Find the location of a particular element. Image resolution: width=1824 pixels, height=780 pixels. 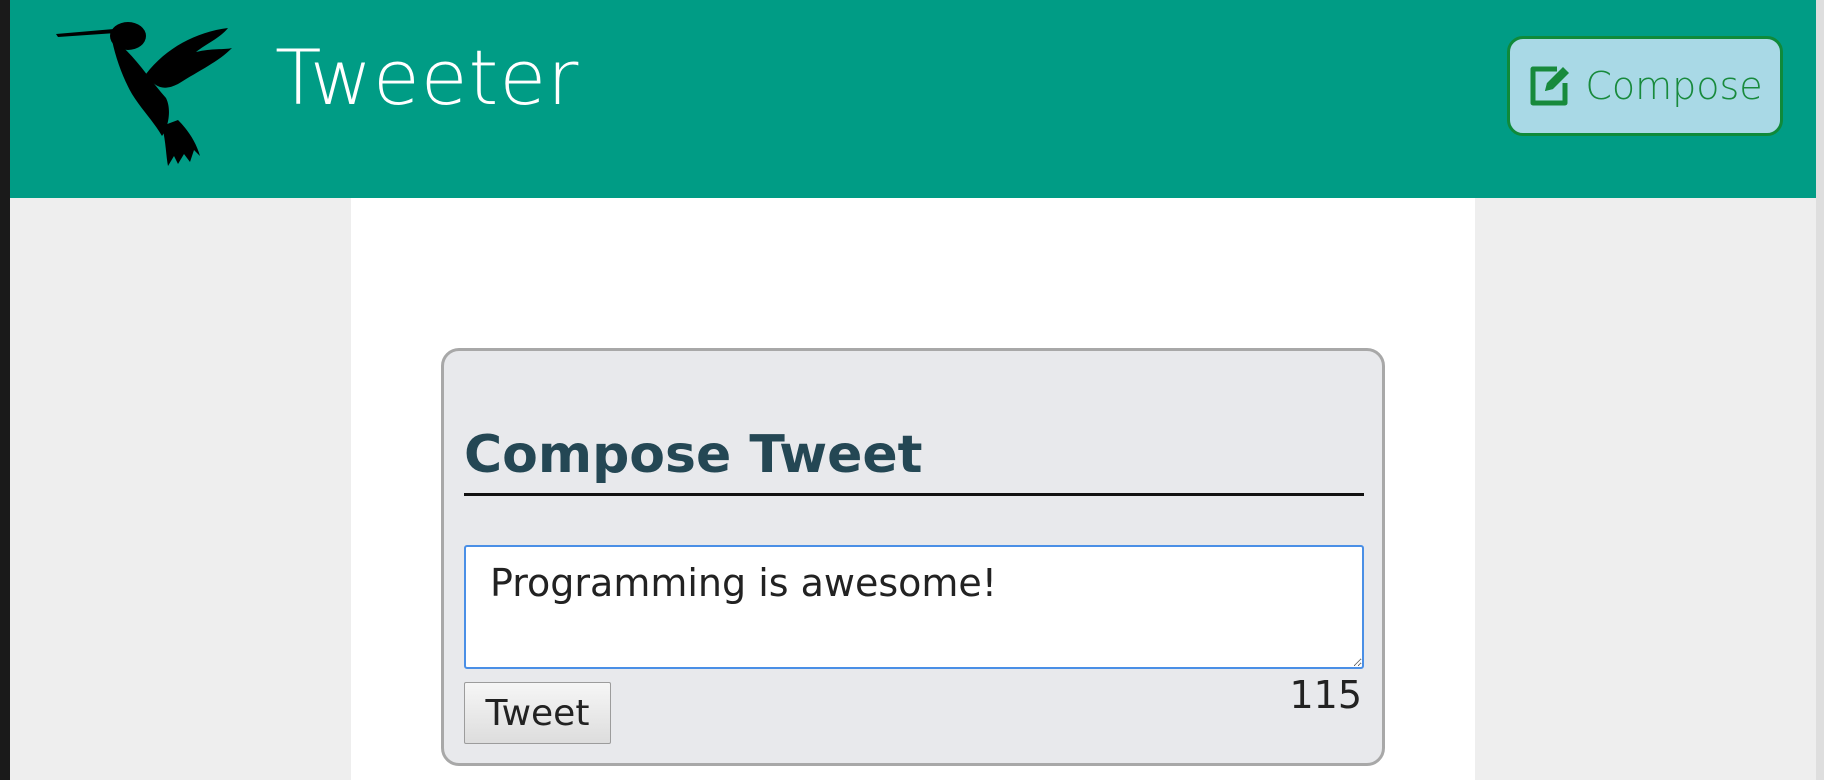

window-edge is located at coordinates (5, 390).